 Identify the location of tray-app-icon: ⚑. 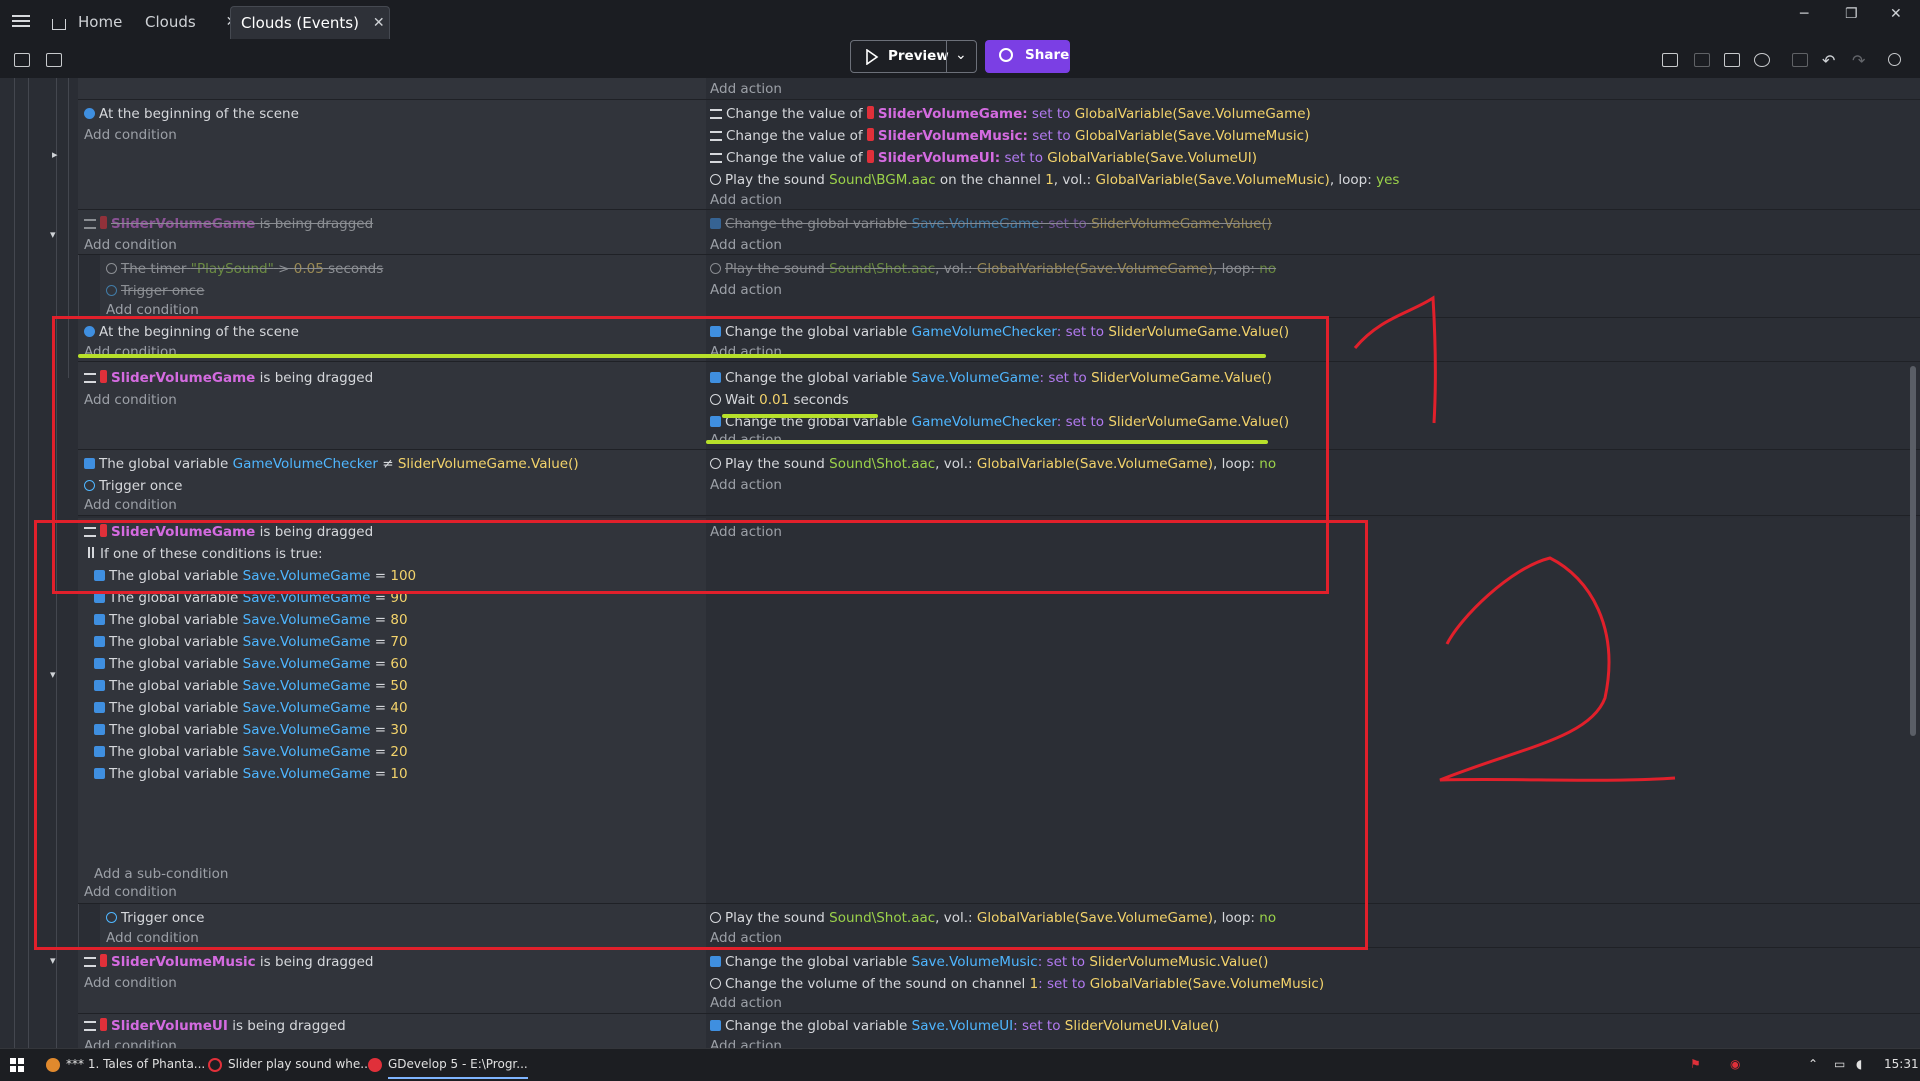
(1695, 1064).